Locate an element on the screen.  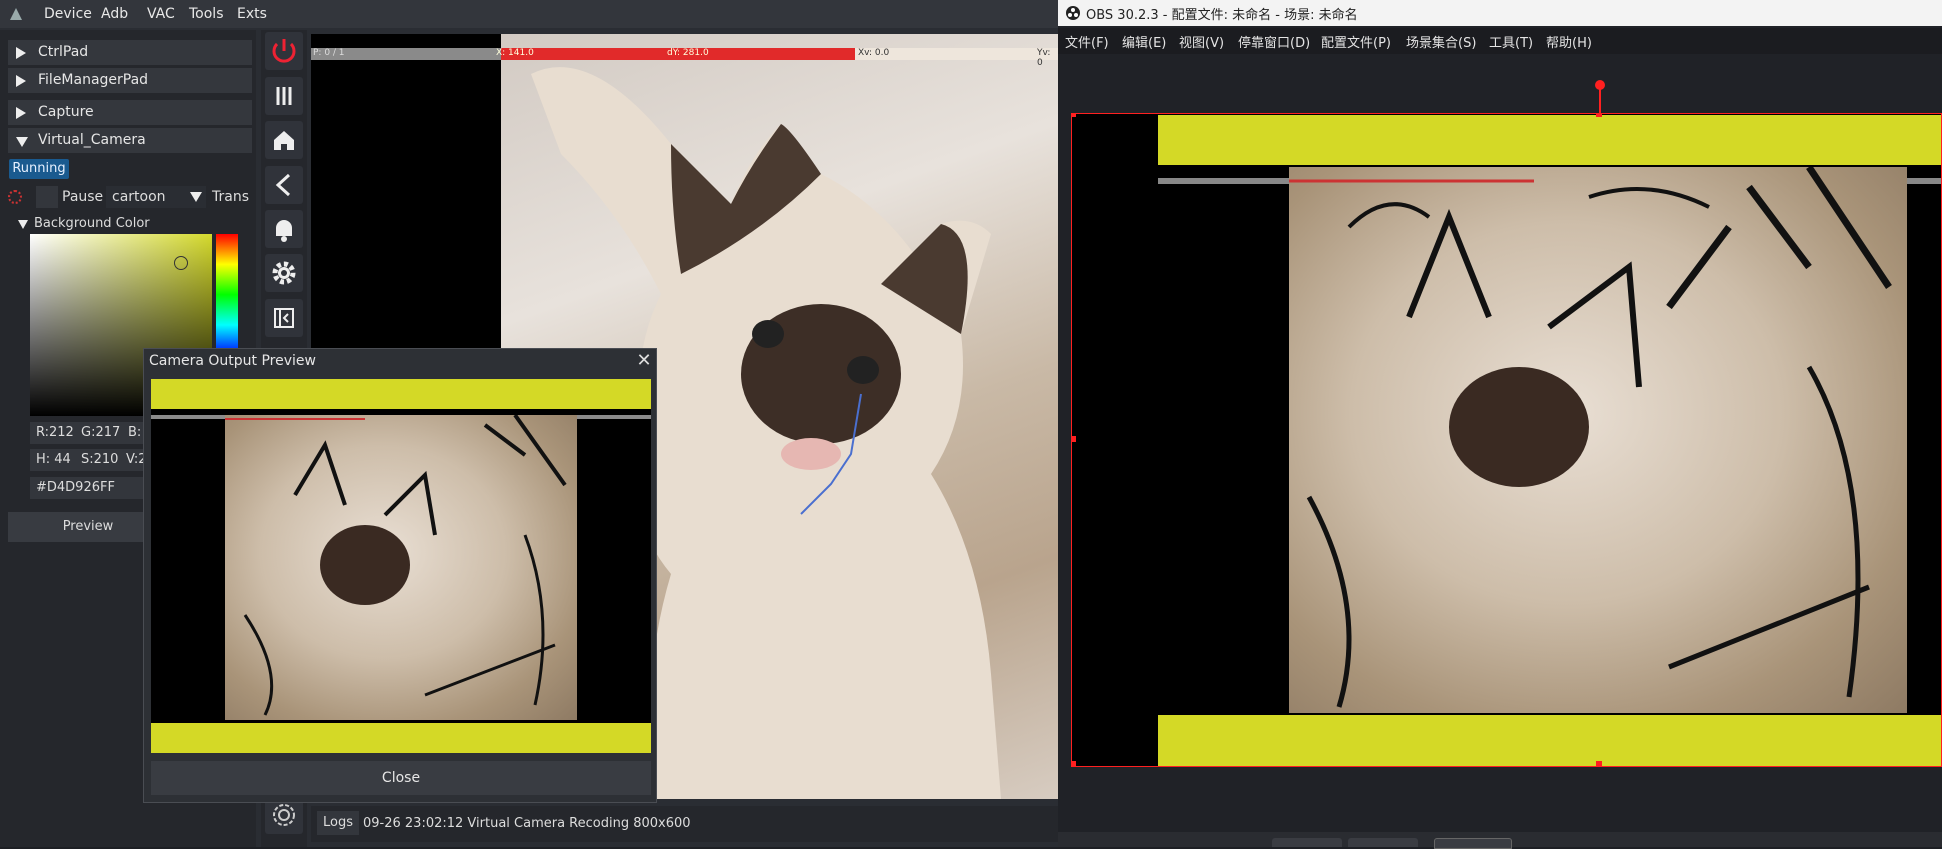
power-button is located at coordinates (284, 51).